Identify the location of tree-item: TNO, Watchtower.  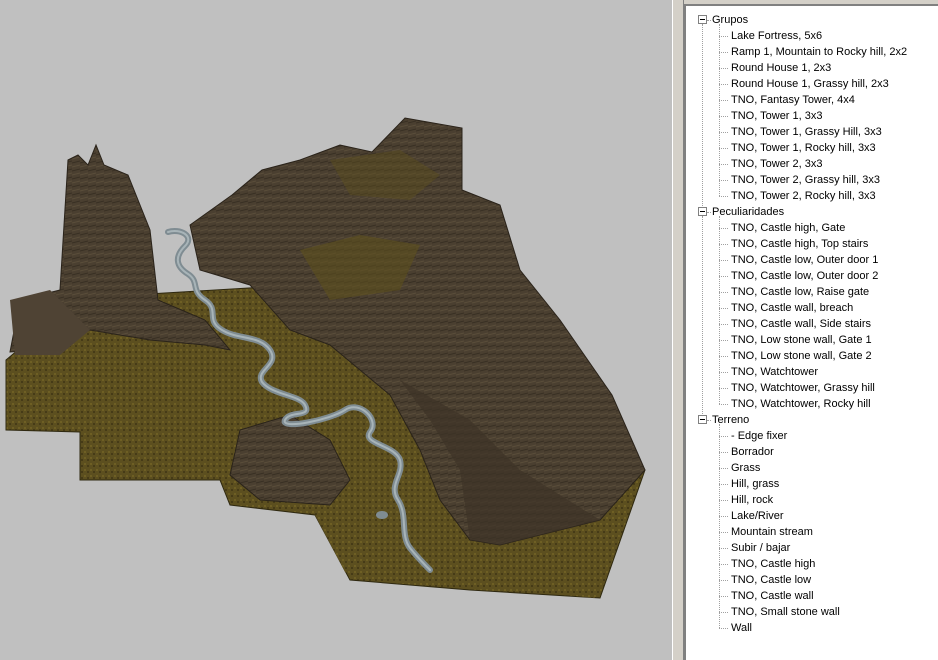
(774, 372).